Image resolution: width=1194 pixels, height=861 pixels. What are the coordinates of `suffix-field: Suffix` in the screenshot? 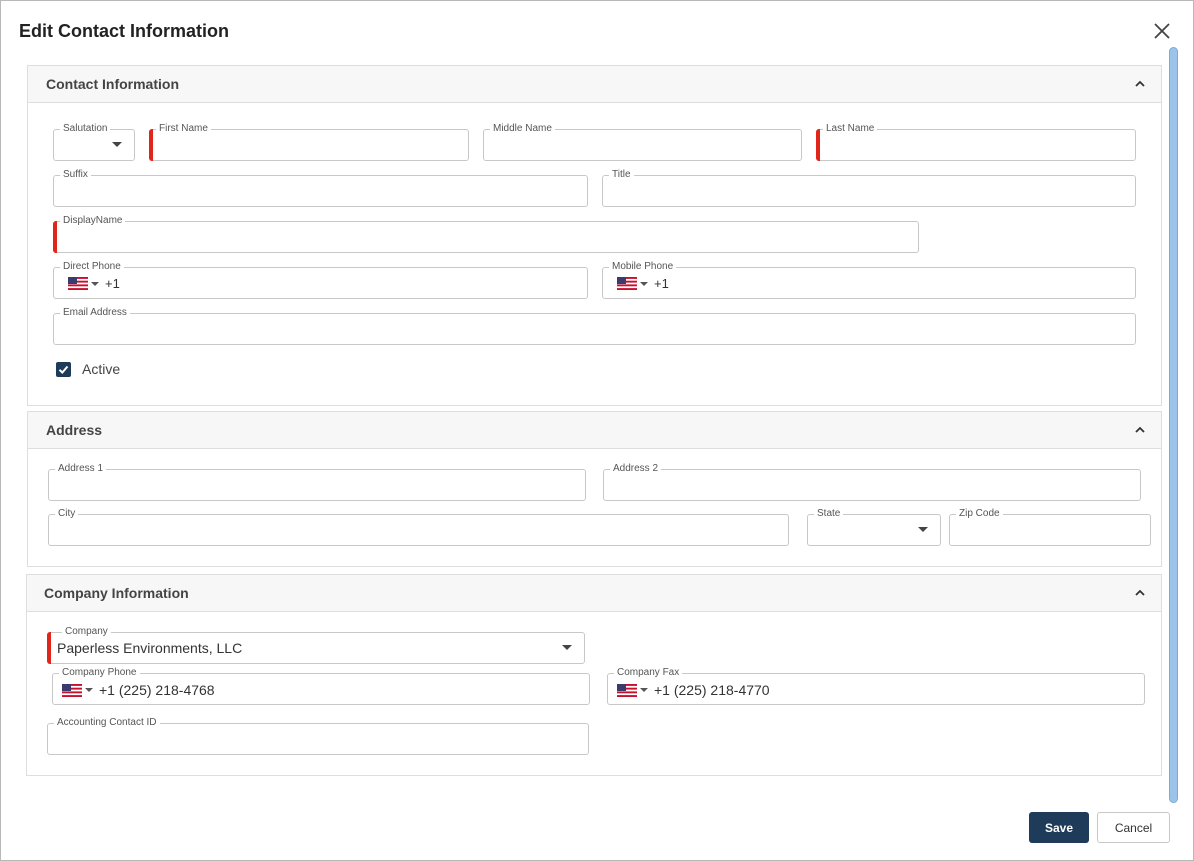 It's located at (320, 187).